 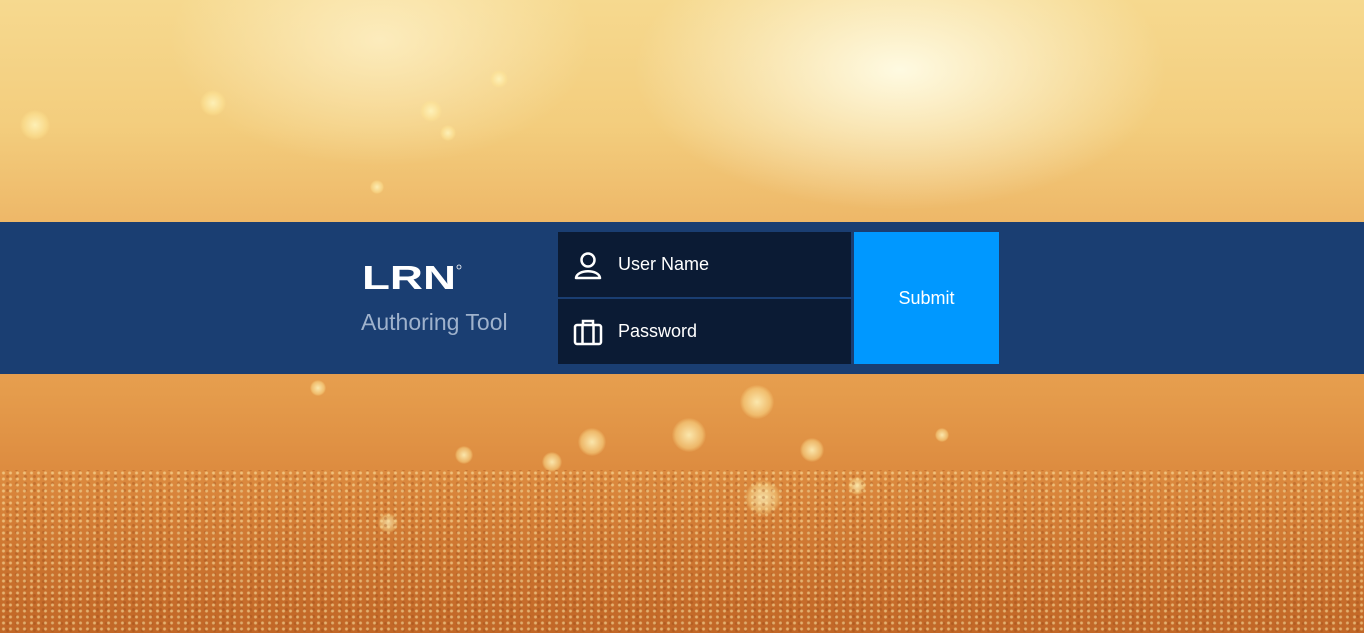 I want to click on password-input, so click(x=728, y=331).